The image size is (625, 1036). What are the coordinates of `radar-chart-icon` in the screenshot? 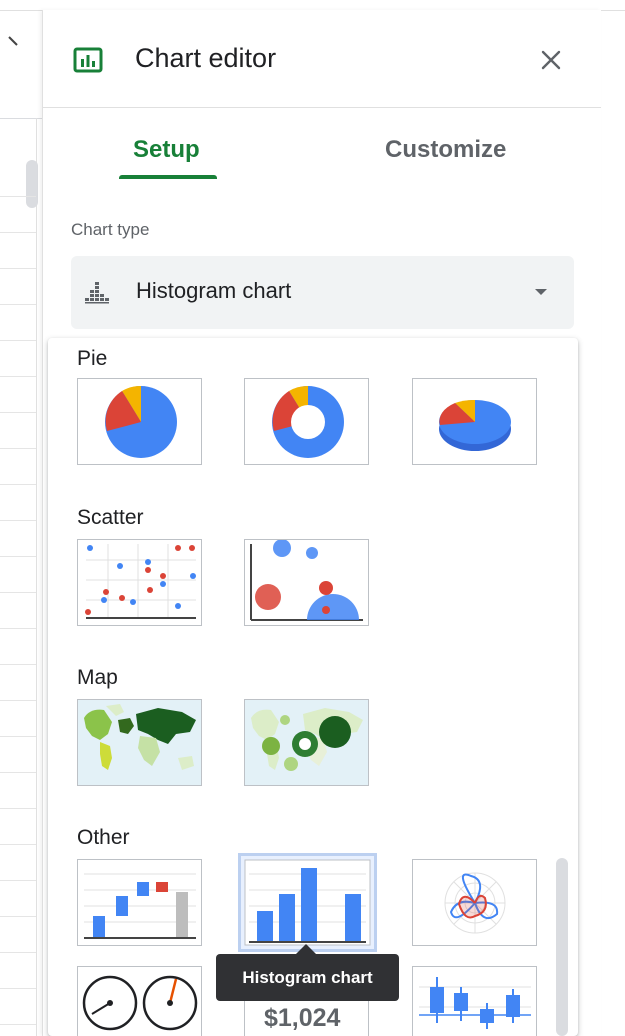 It's located at (475, 903).